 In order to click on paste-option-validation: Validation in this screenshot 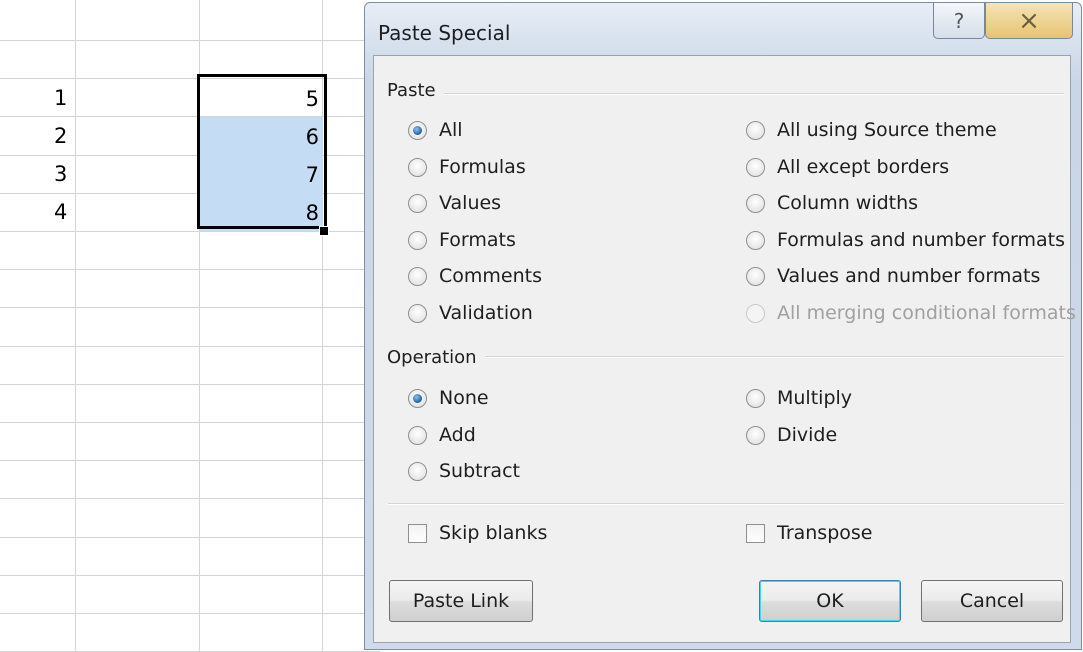, I will do `click(470, 313)`.